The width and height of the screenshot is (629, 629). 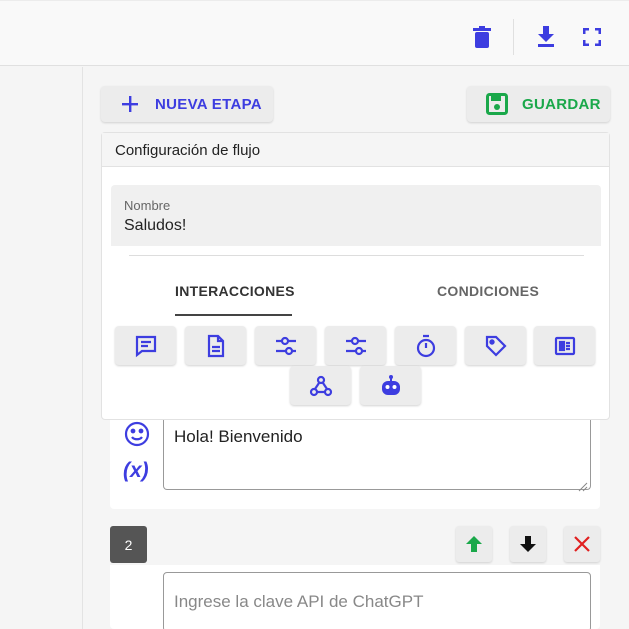 I want to click on trash-icon, so click(x=482, y=37).